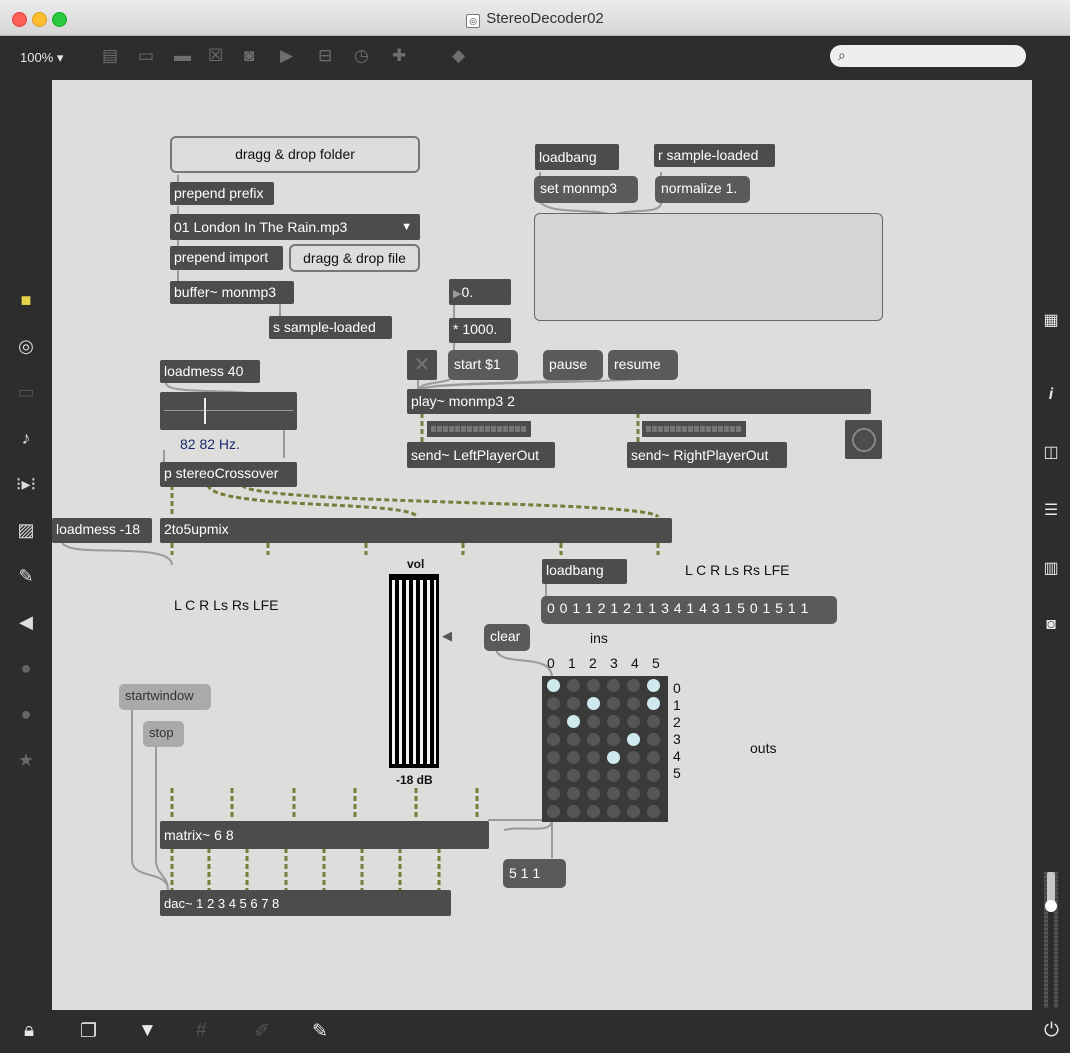 Image resolution: width=1070 pixels, height=1053 pixels. What do you see at coordinates (324, 835) in the screenshot?
I see `matrix-object: matrix~ 6 8` at bounding box center [324, 835].